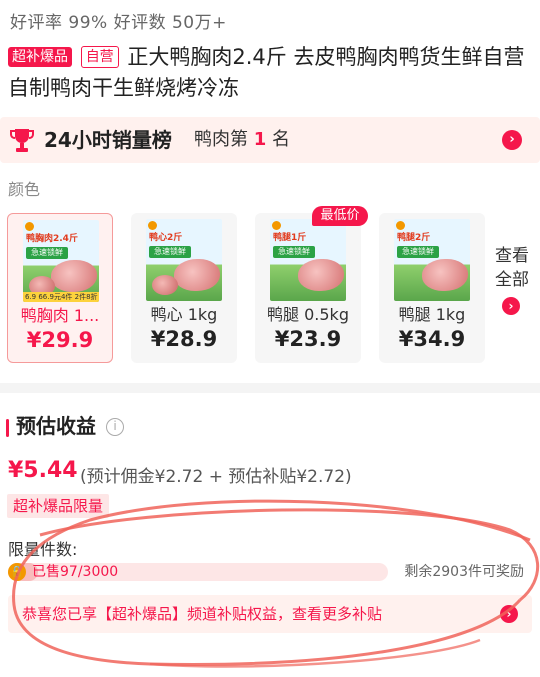  Describe the element at coordinates (43, 549) in the screenshot. I see `limit-count-label: 限量件数:` at that location.